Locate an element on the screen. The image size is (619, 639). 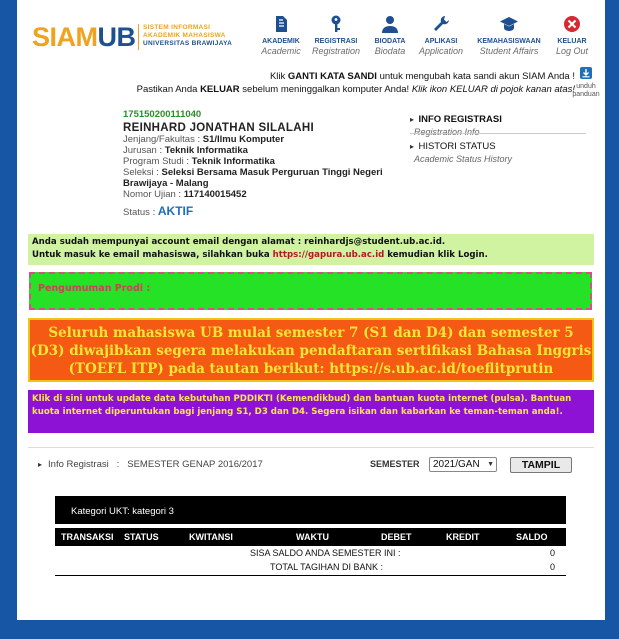
pengumuman-prodi-box: Pengumuman Prodi : is located at coordinates (310, 291).